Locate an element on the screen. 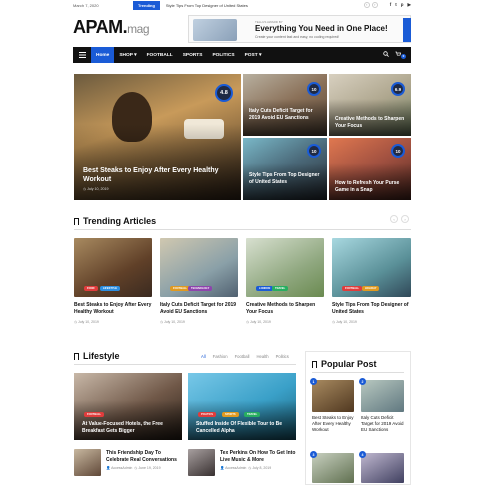 This screenshot has height=485, width=485. twitter-icon: t is located at coordinates (396, 5).